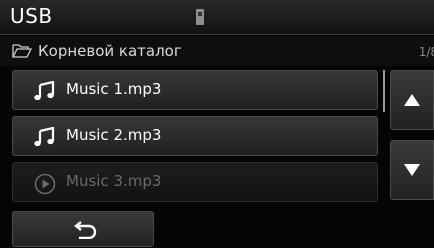  What do you see at coordinates (195, 136) in the screenshot?
I see `track-row: Music 2.mp3` at bounding box center [195, 136].